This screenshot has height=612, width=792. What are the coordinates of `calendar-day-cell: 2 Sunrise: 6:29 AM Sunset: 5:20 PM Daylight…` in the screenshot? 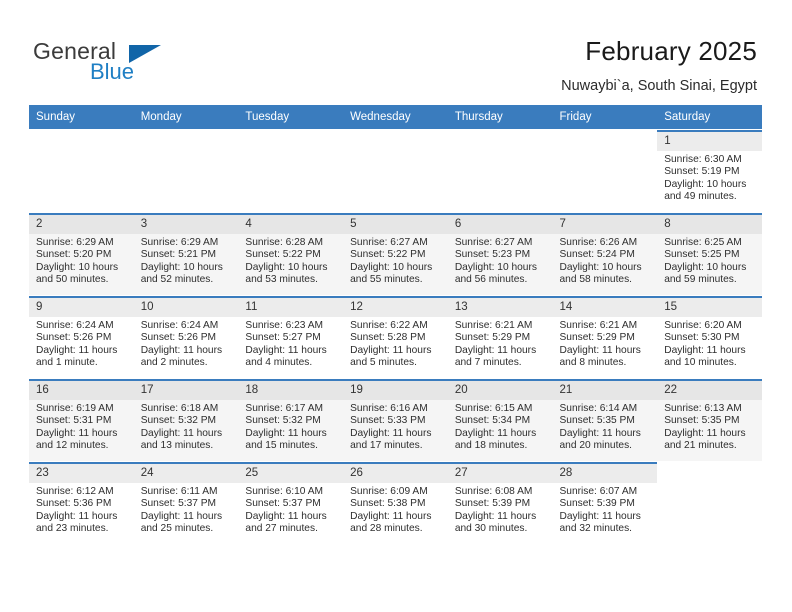 It's located at (81, 254).